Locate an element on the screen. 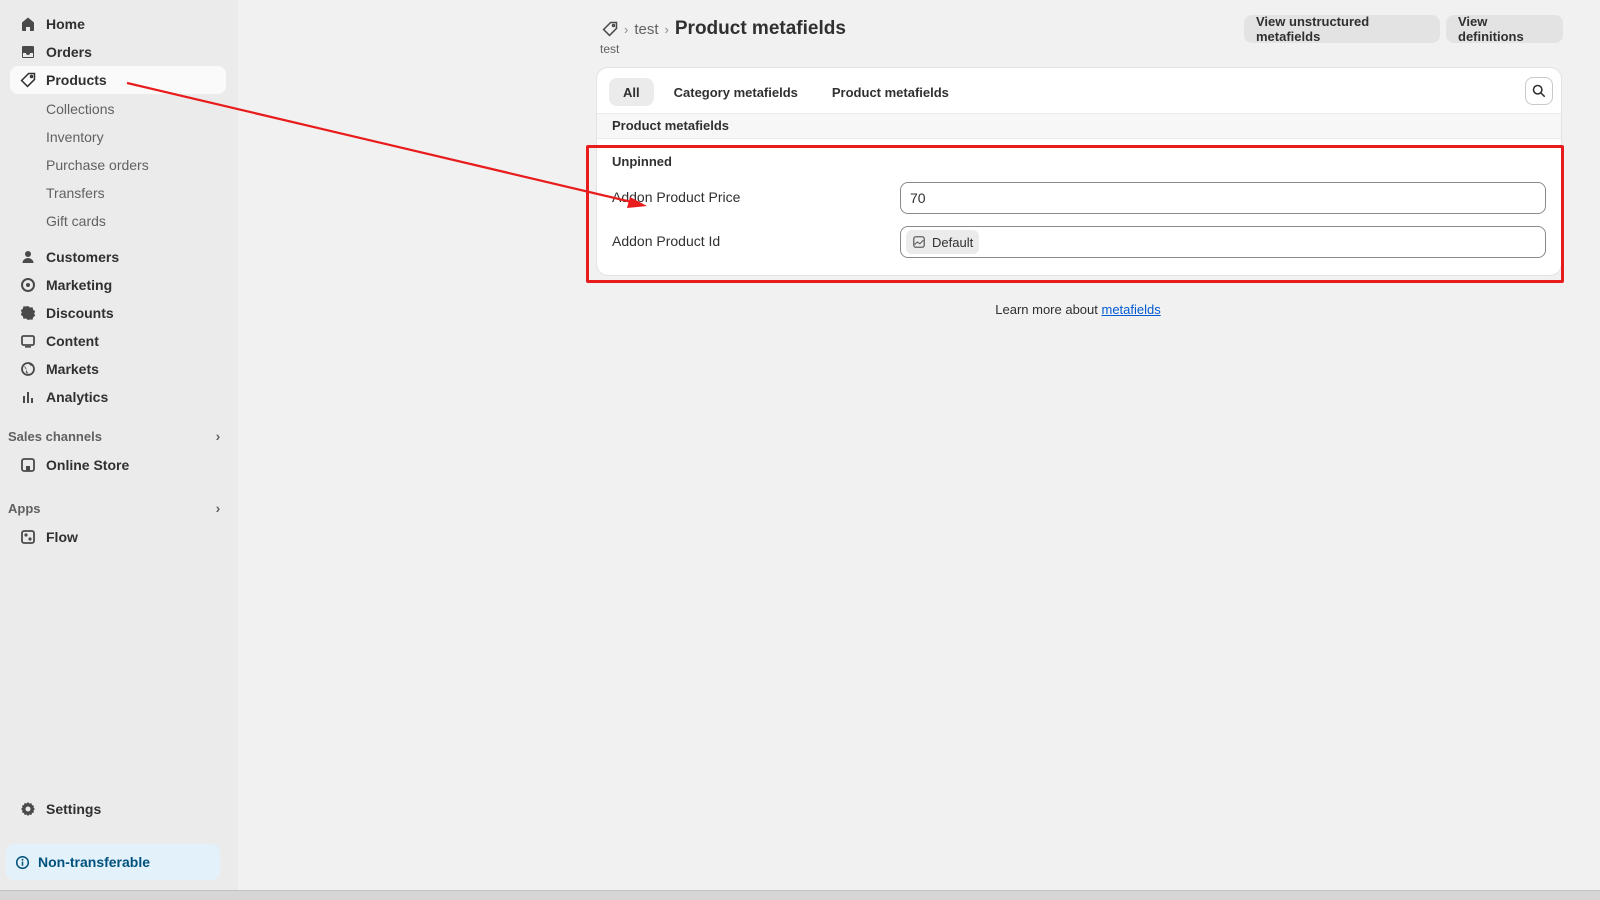 The width and height of the screenshot is (1600, 900). view-unstructured-metafields-button: View unstructured metafields is located at coordinates (1342, 29).